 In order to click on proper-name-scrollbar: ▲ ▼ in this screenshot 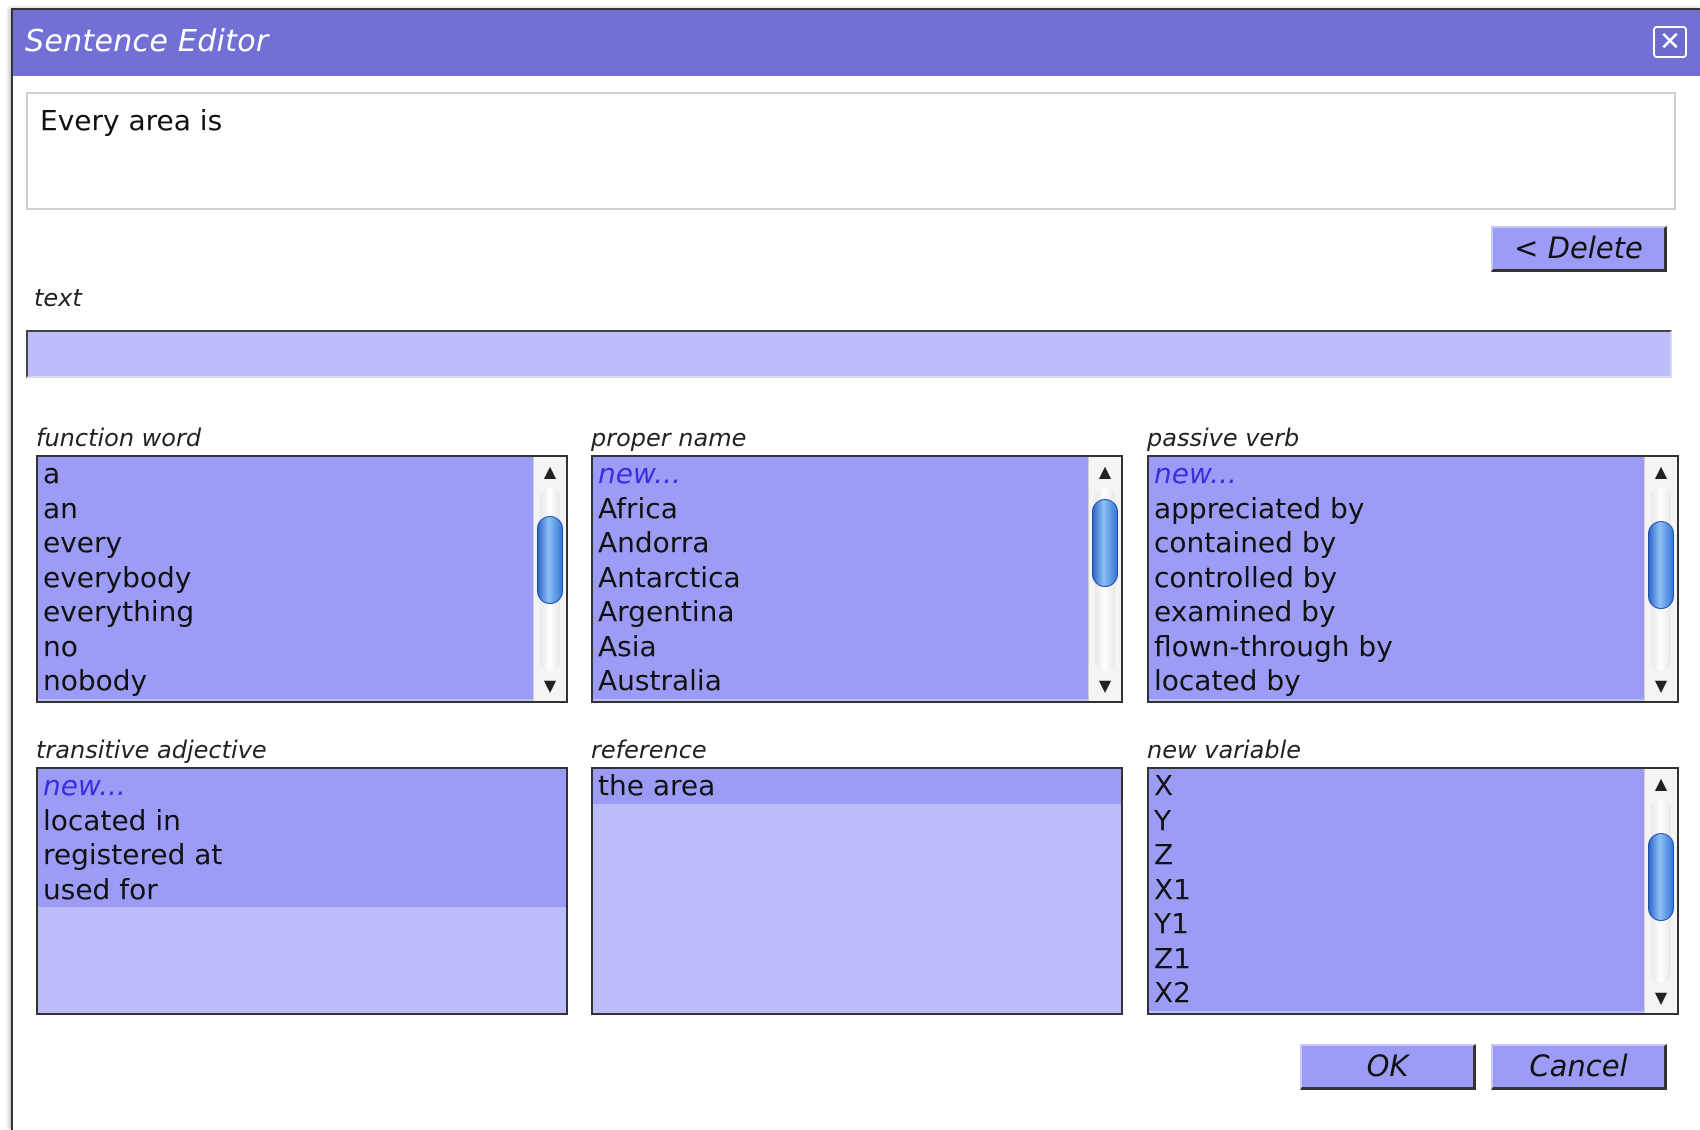, I will do `click(1104, 579)`.